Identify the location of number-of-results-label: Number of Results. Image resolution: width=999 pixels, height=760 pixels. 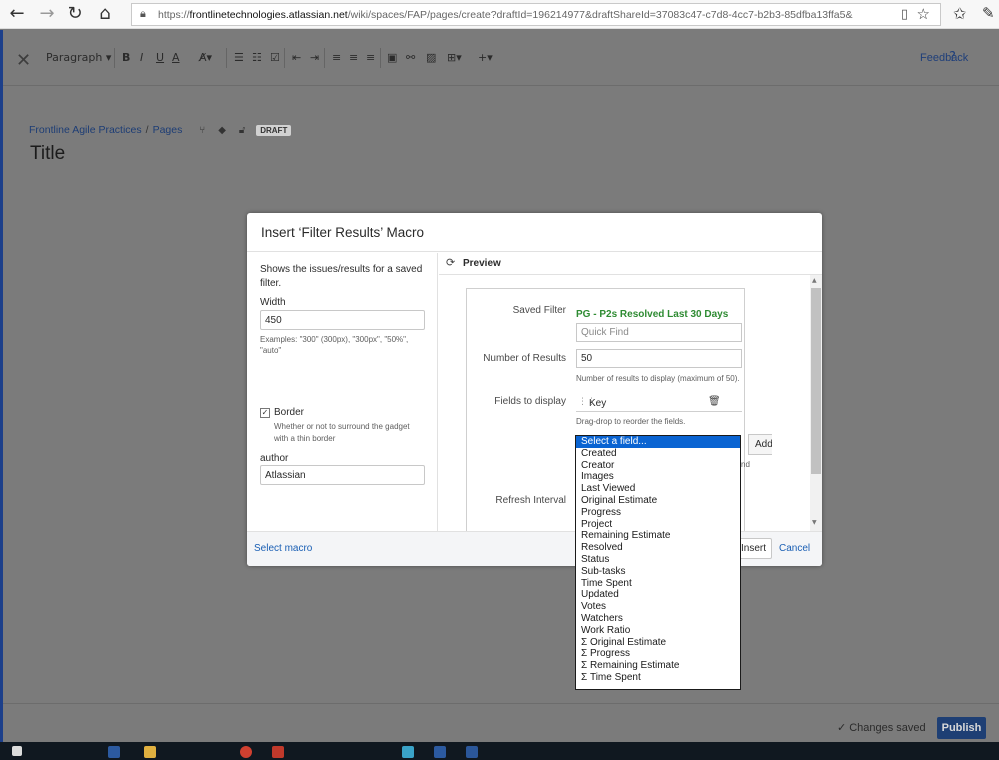
(524, 358).